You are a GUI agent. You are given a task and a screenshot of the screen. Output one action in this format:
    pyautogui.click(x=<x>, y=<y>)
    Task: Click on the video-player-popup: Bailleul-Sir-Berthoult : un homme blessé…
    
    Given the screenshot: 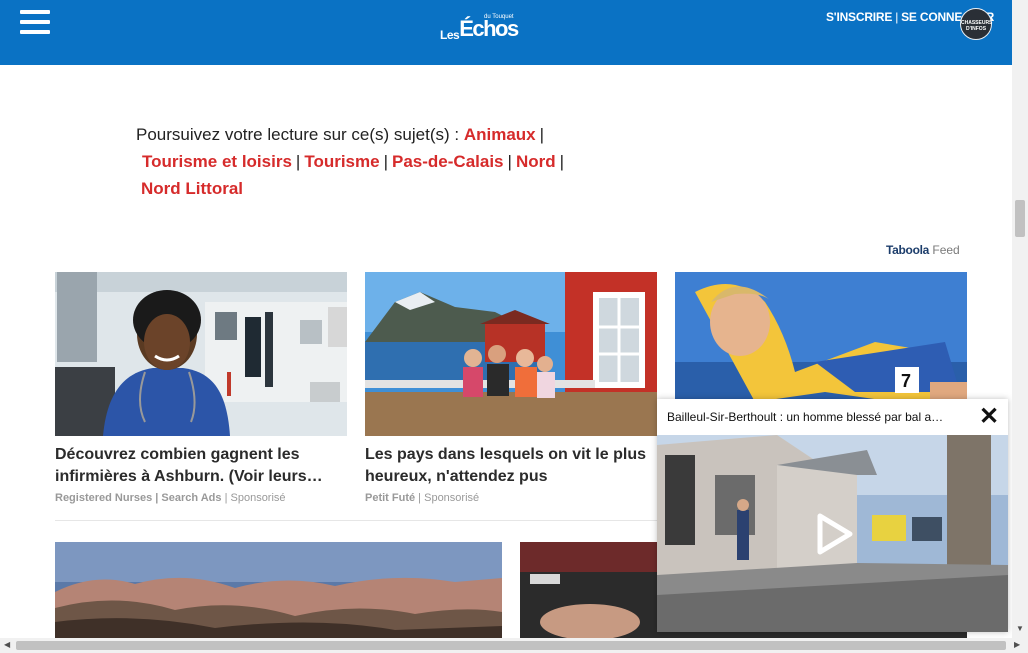 What is the action you would take?
    pyautogui.click(x=832, y=515)
    